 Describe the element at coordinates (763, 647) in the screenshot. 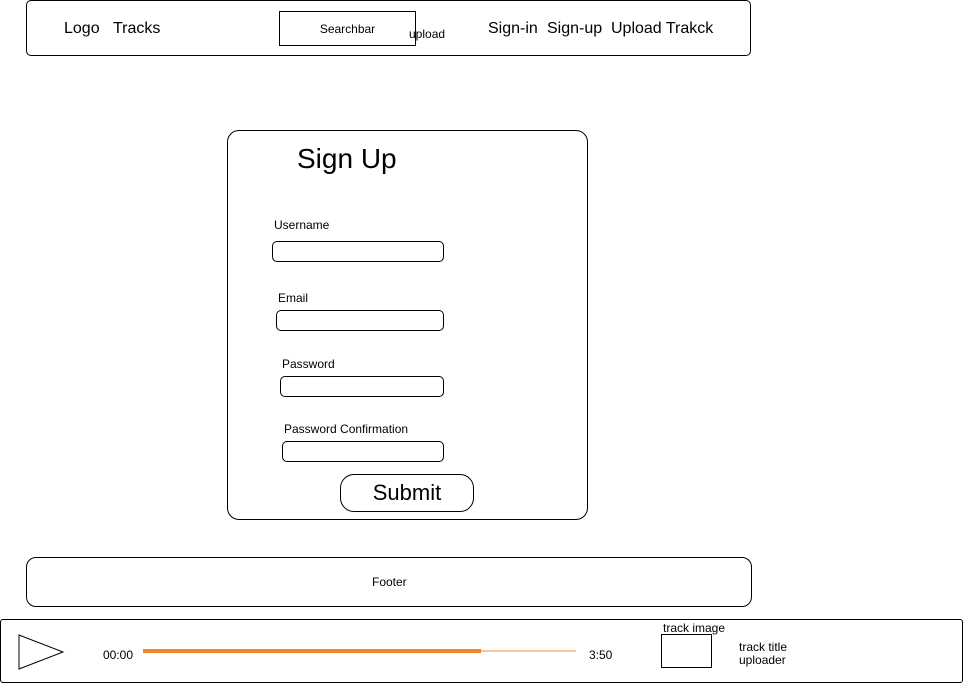

I see `track-title: track title` at that location.